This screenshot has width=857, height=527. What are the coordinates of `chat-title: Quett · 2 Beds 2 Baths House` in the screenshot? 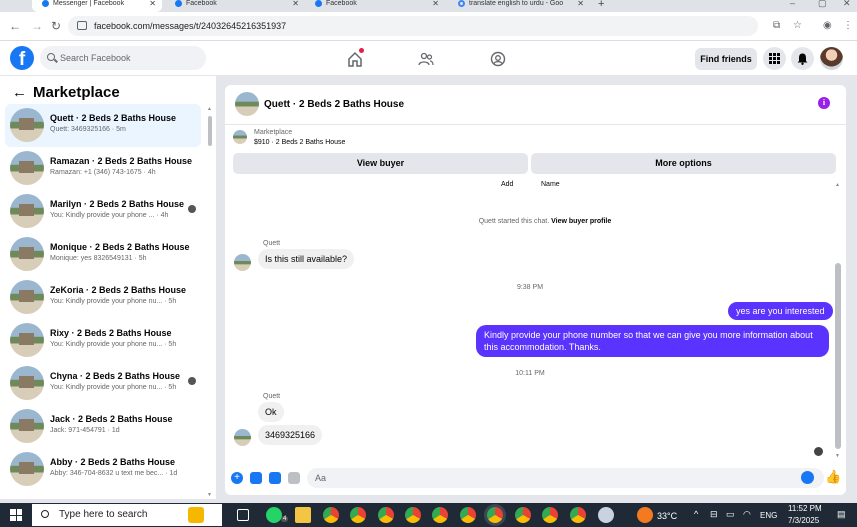 It's located at (334, 104).